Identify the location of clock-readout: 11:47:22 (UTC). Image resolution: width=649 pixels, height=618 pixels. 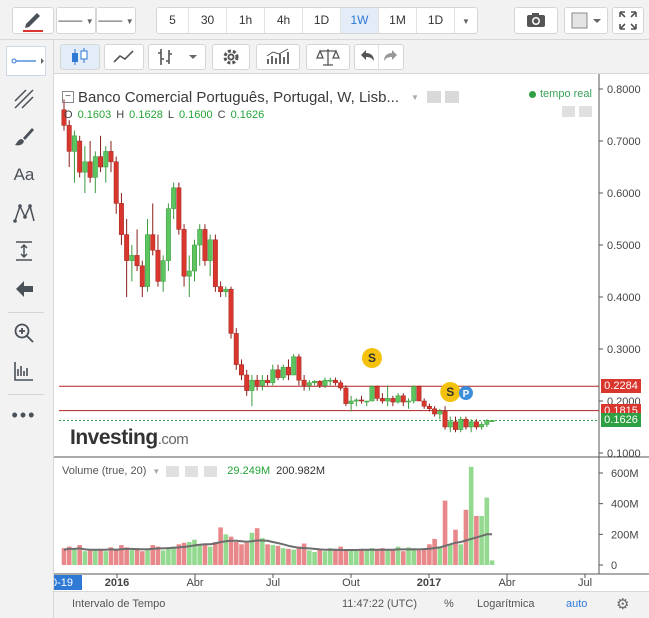
(379, 604).